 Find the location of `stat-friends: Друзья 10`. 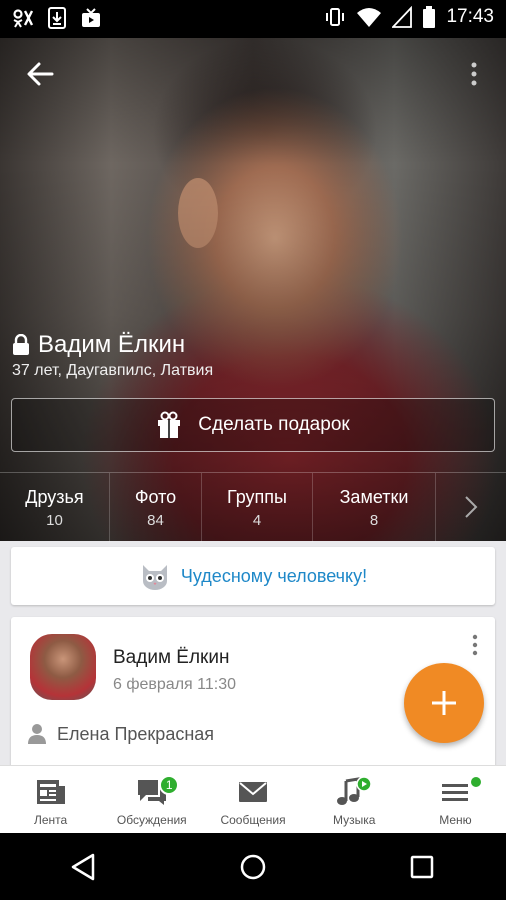

stat-friends: Друзья 10 is located at coordinates (55, 507).